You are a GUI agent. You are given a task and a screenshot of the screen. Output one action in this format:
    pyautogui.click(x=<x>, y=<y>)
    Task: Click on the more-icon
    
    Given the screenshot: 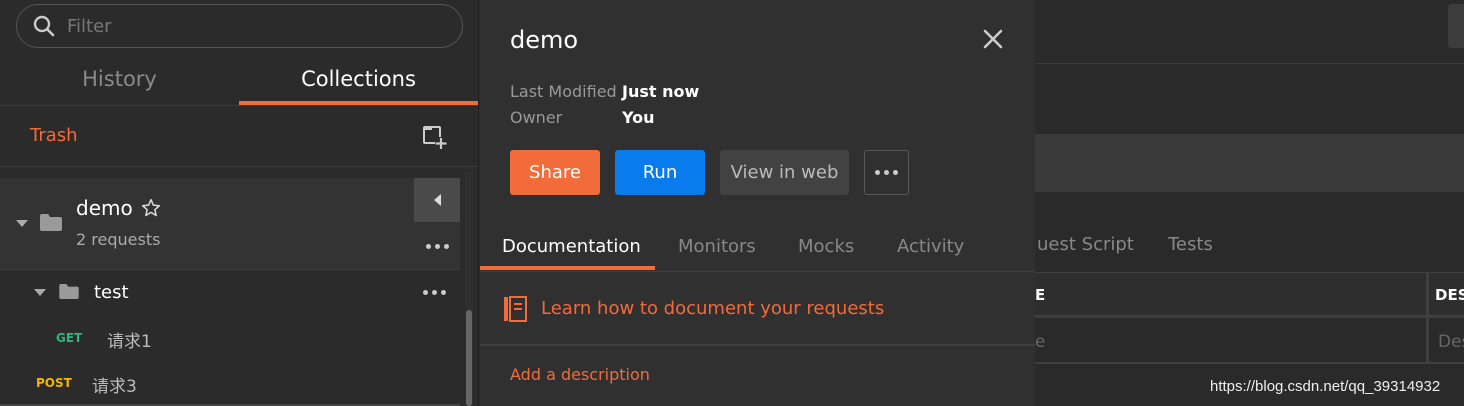 What is the action you would take?
    pyautogui.click(x=886, y=172)
    